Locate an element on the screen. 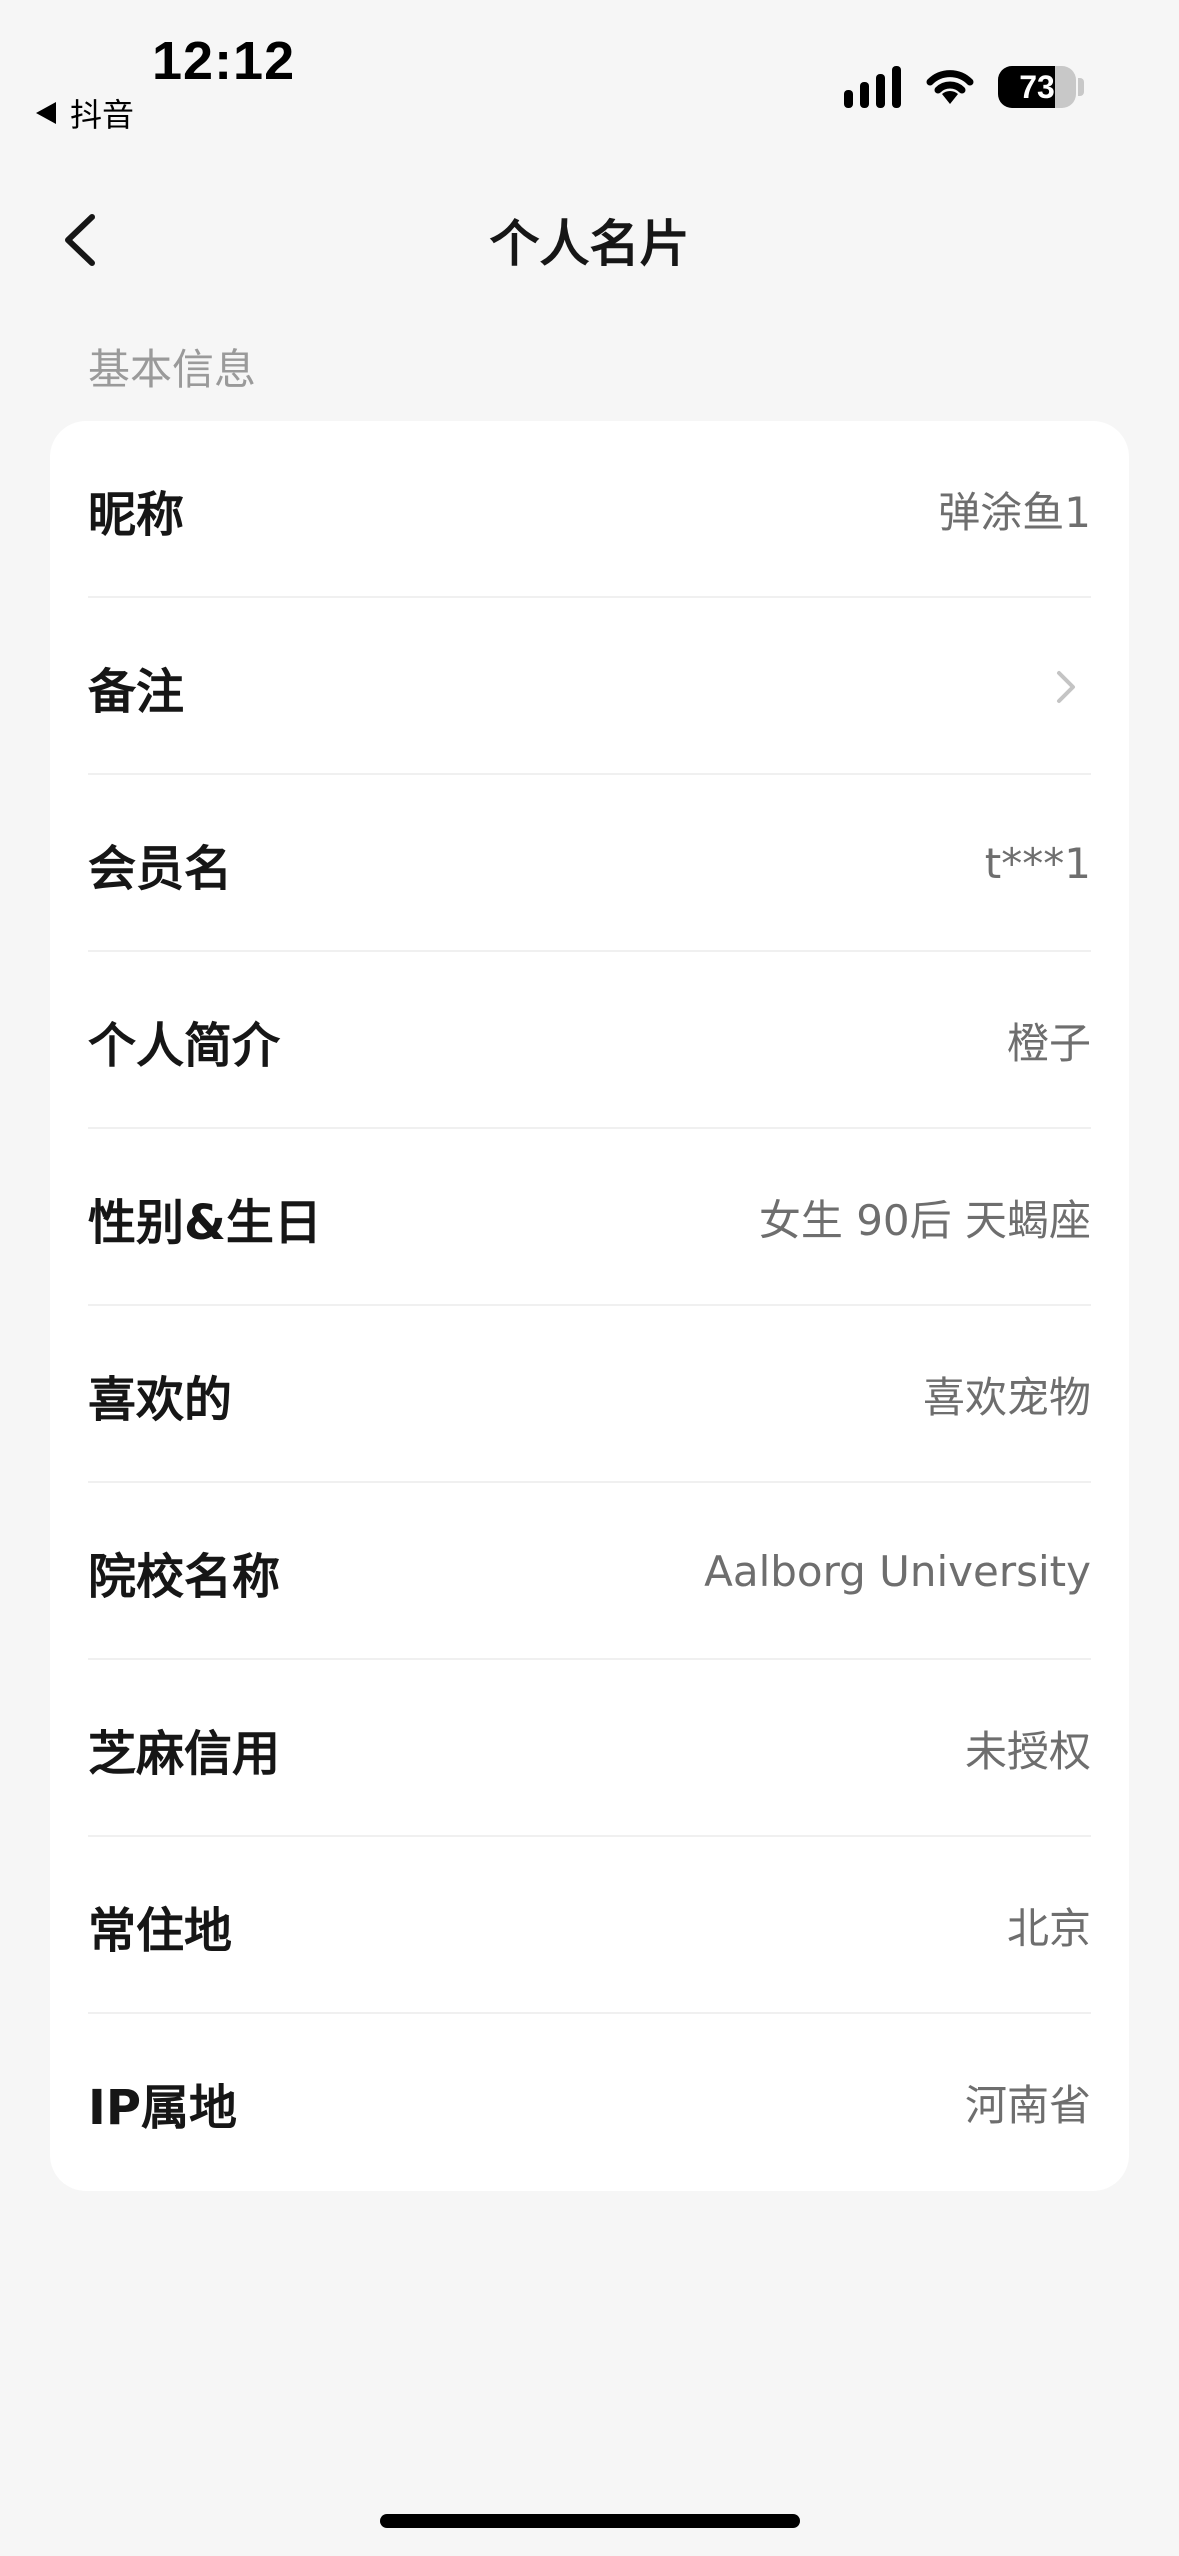 This screenshot has width=1179, height=2556. nav-bar: 个人名片 is located at coordinates (589, 240).